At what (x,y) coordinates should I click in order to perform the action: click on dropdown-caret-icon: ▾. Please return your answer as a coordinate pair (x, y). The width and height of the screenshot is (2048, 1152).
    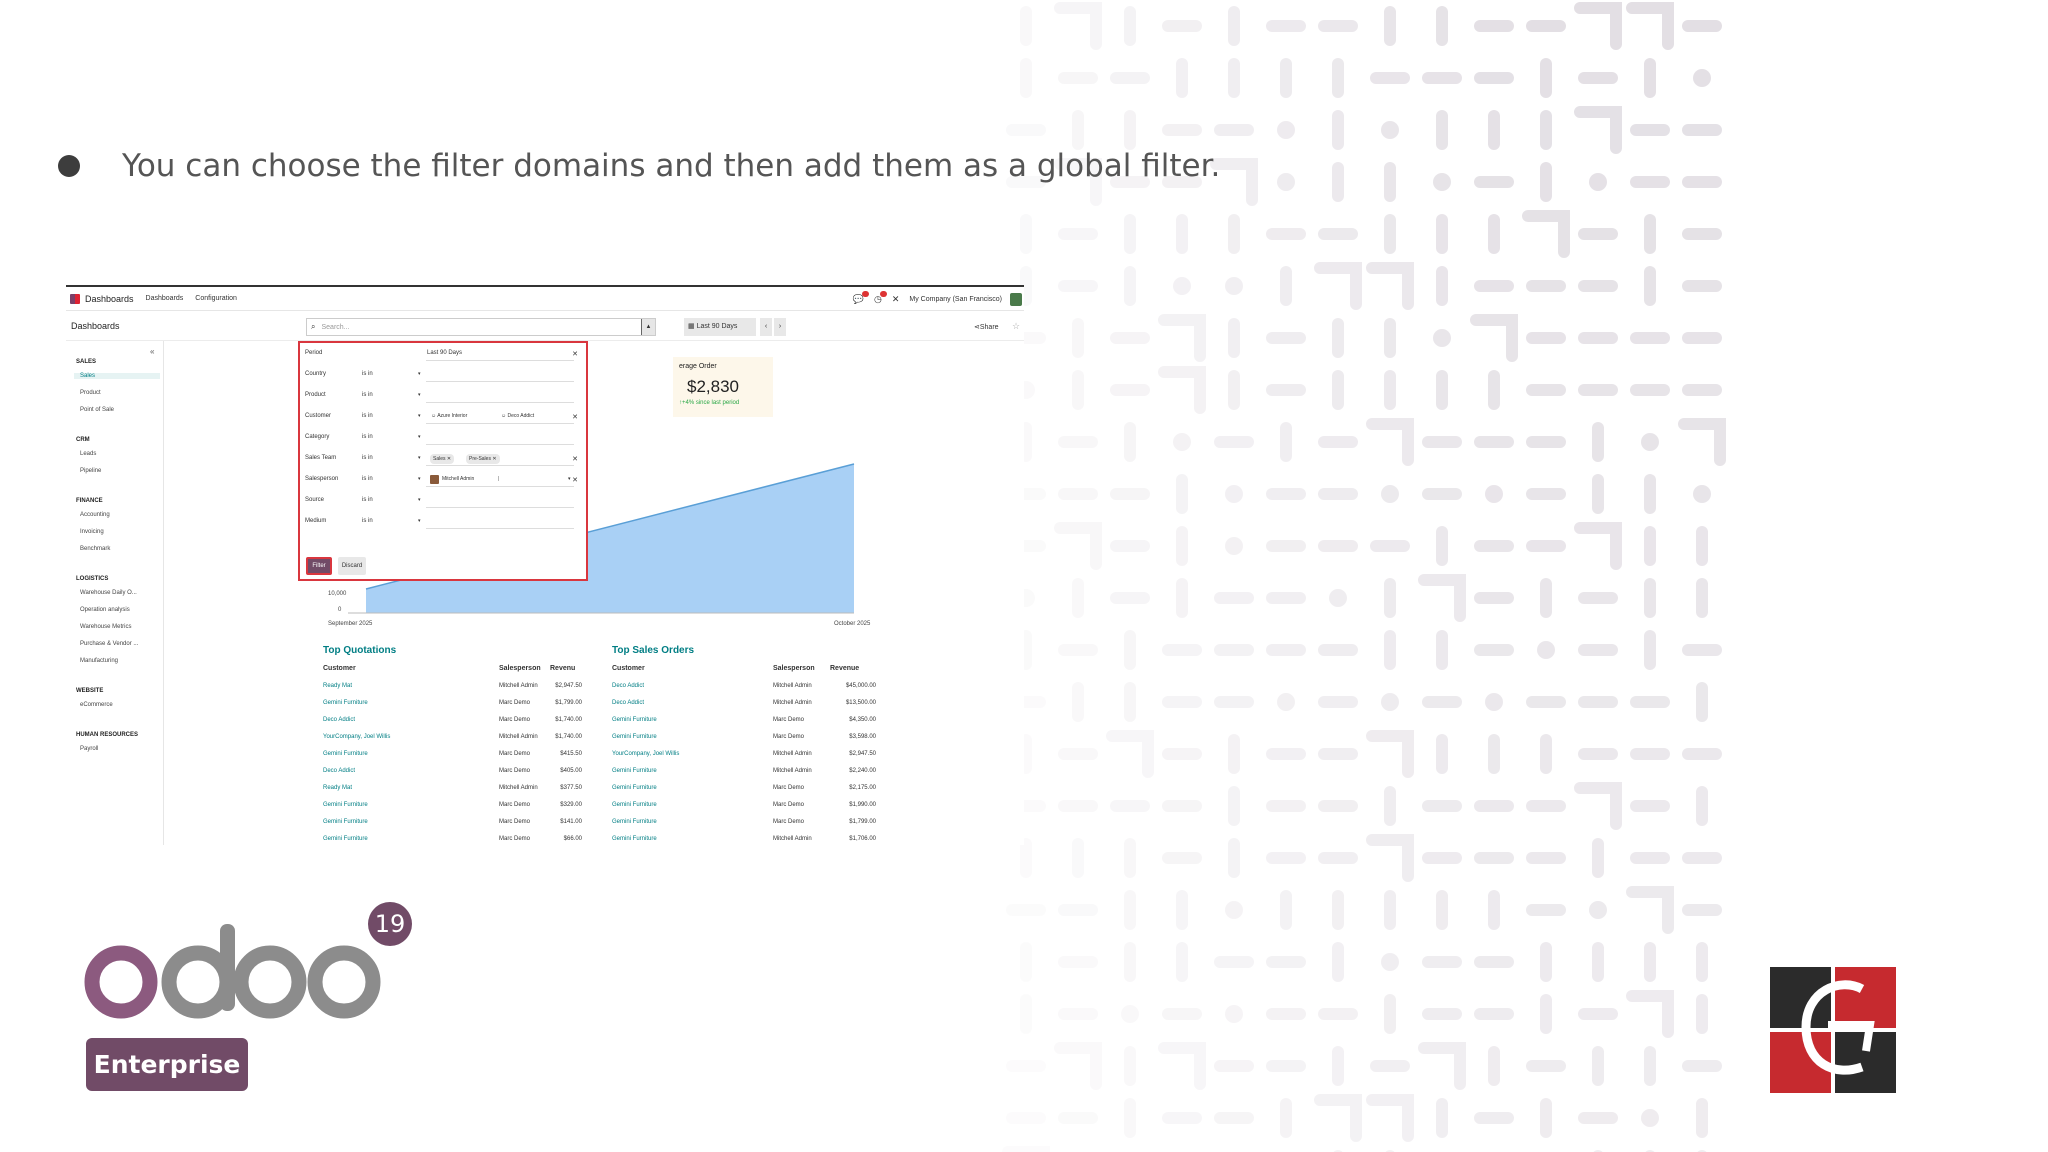
    Looking at the image, I should click on (569, 479).